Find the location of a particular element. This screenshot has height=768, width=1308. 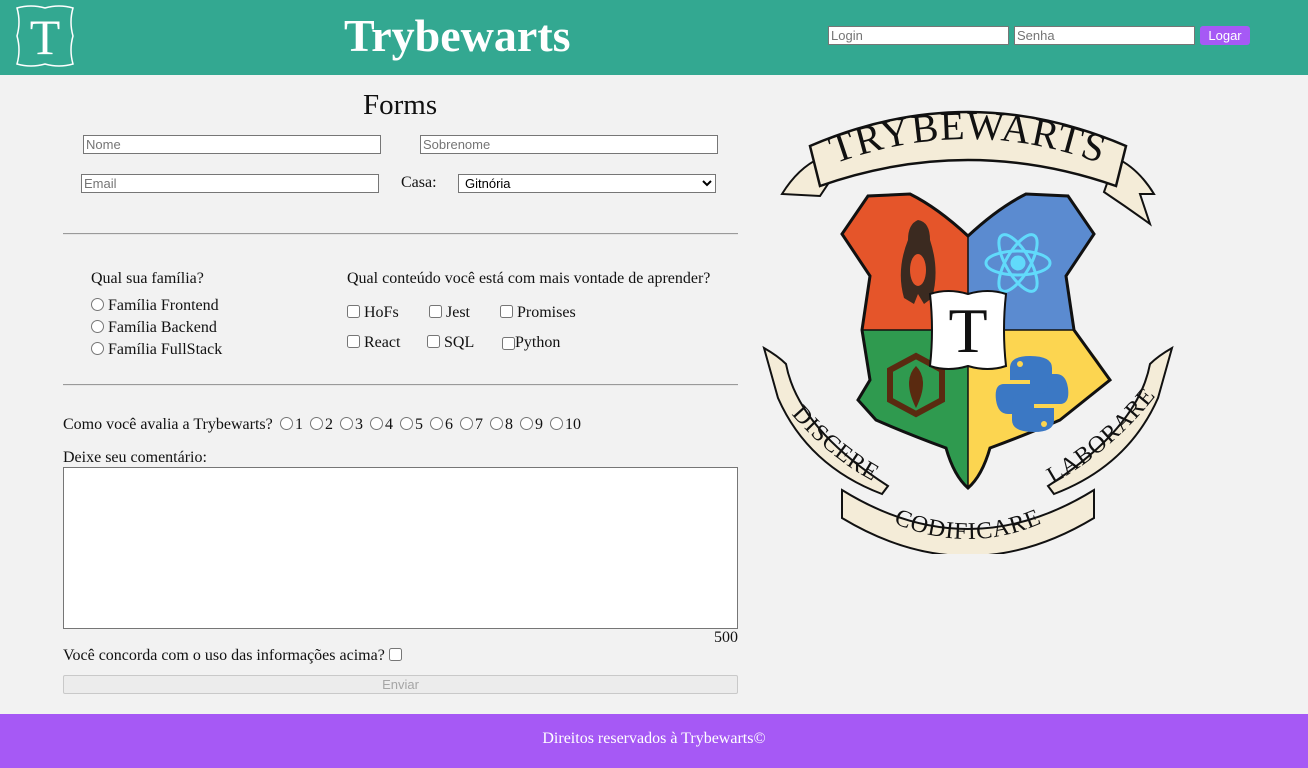

rating-label-3: 3 is located at coordinates (359, 424).